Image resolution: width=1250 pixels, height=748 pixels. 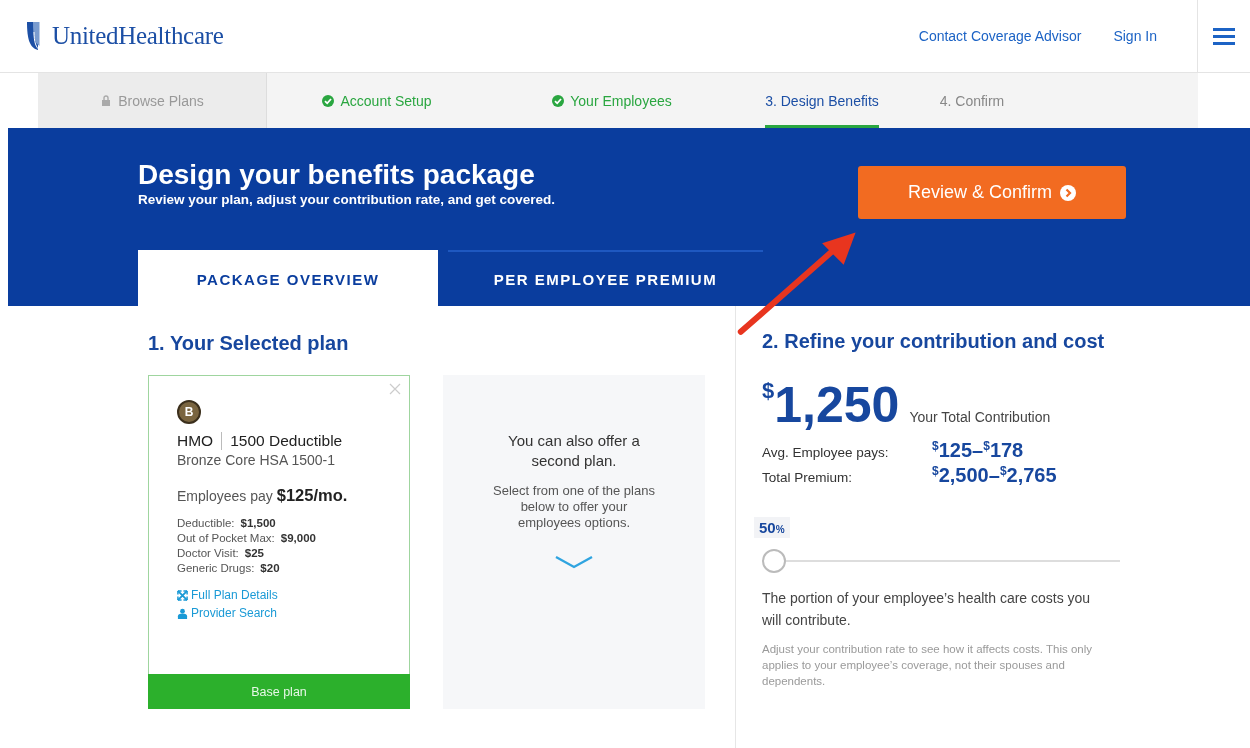 What do you see at coordinates (377, 100) in the screenshot?
I see `step-tab: Account Setup` at bounding box center [377, 100].